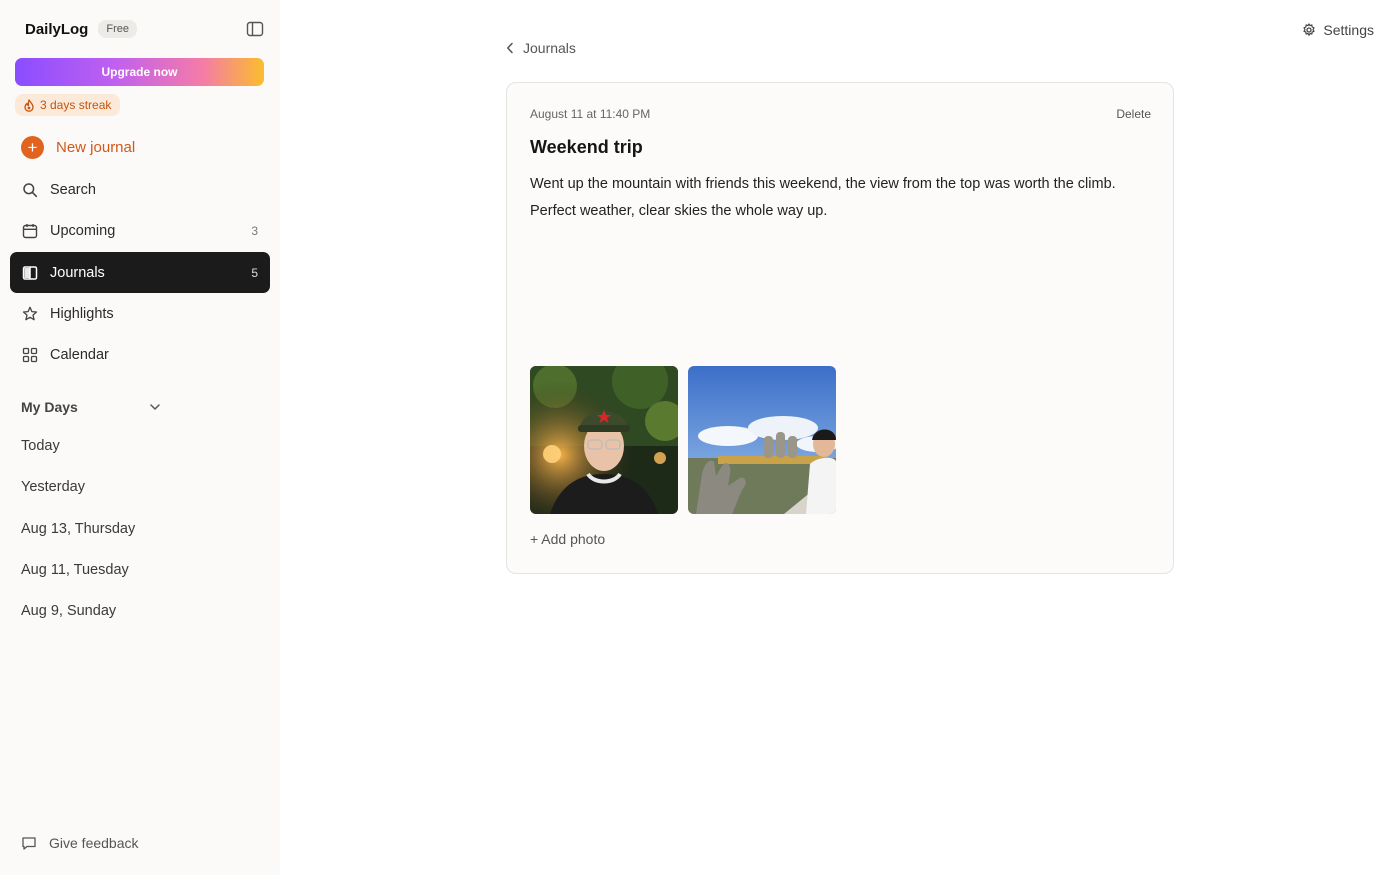  Describe the element at coordinates (1309, 29) in the screenshot. I see `gear-icon` at that location.